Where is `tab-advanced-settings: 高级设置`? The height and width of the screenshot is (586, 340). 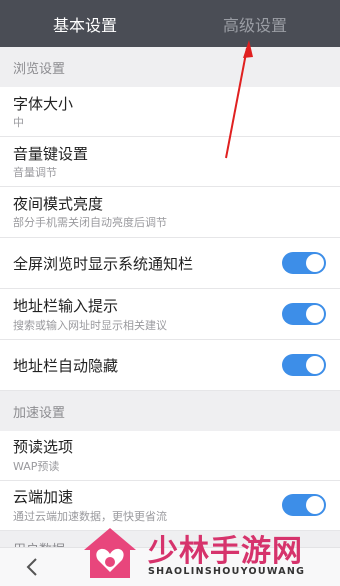
tab-advanced-settings: 高级设置 is located at coordinates (255, 23).